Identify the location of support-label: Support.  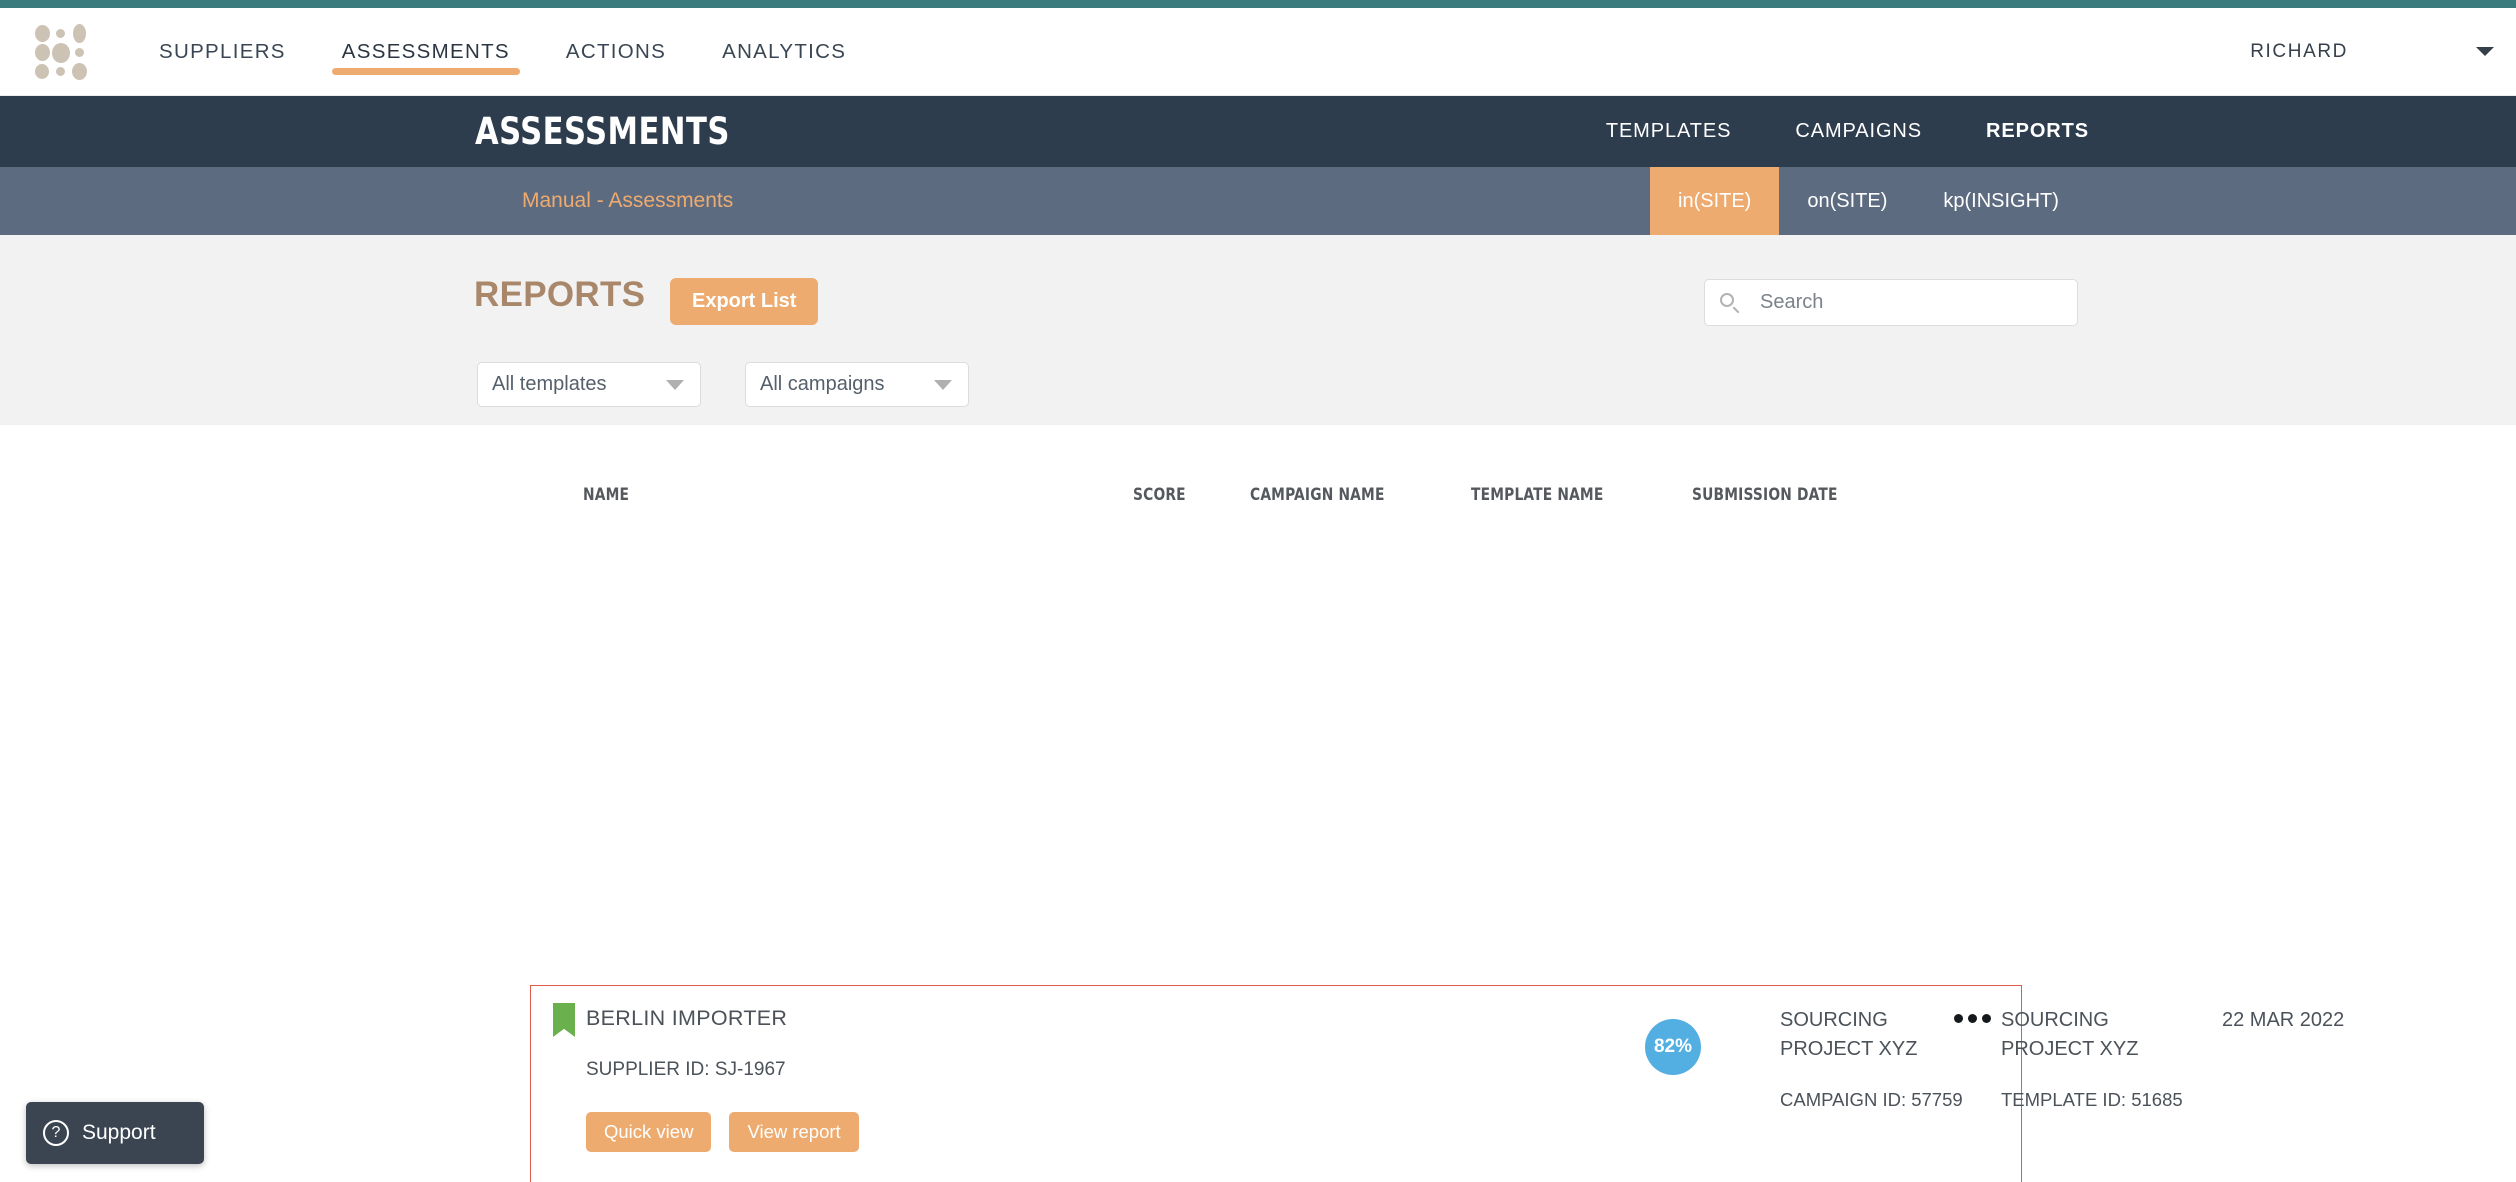
(119, 1132).